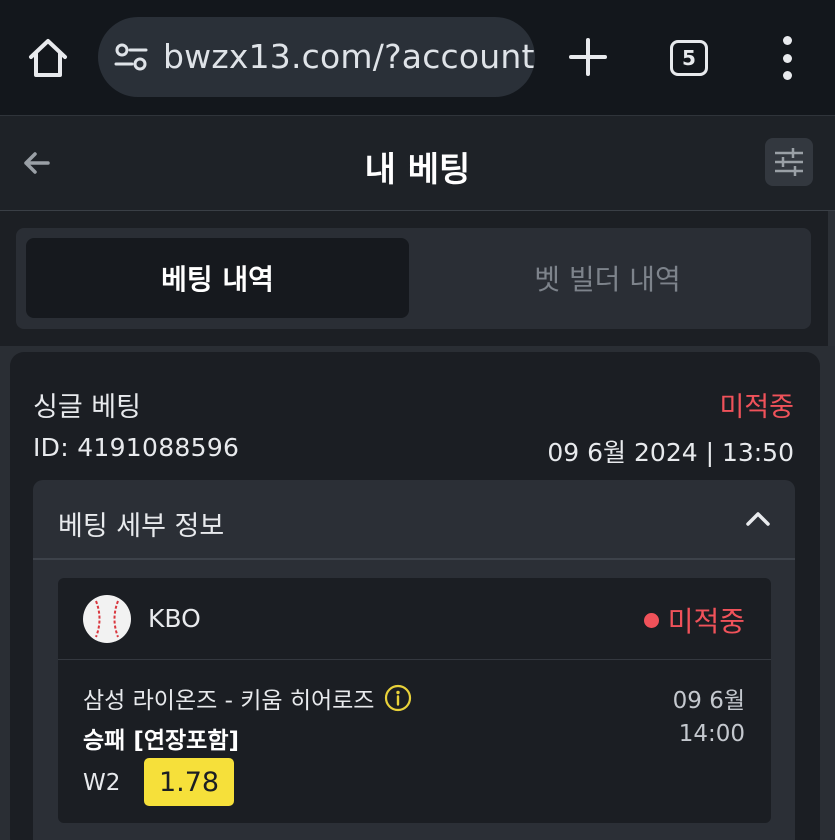 The width and height of the screenshot is (835, 840). Describe the element at coordinates (414, 520) in the screenshot. I see `bet-details-header: 베팅 세부 정보` at that location.